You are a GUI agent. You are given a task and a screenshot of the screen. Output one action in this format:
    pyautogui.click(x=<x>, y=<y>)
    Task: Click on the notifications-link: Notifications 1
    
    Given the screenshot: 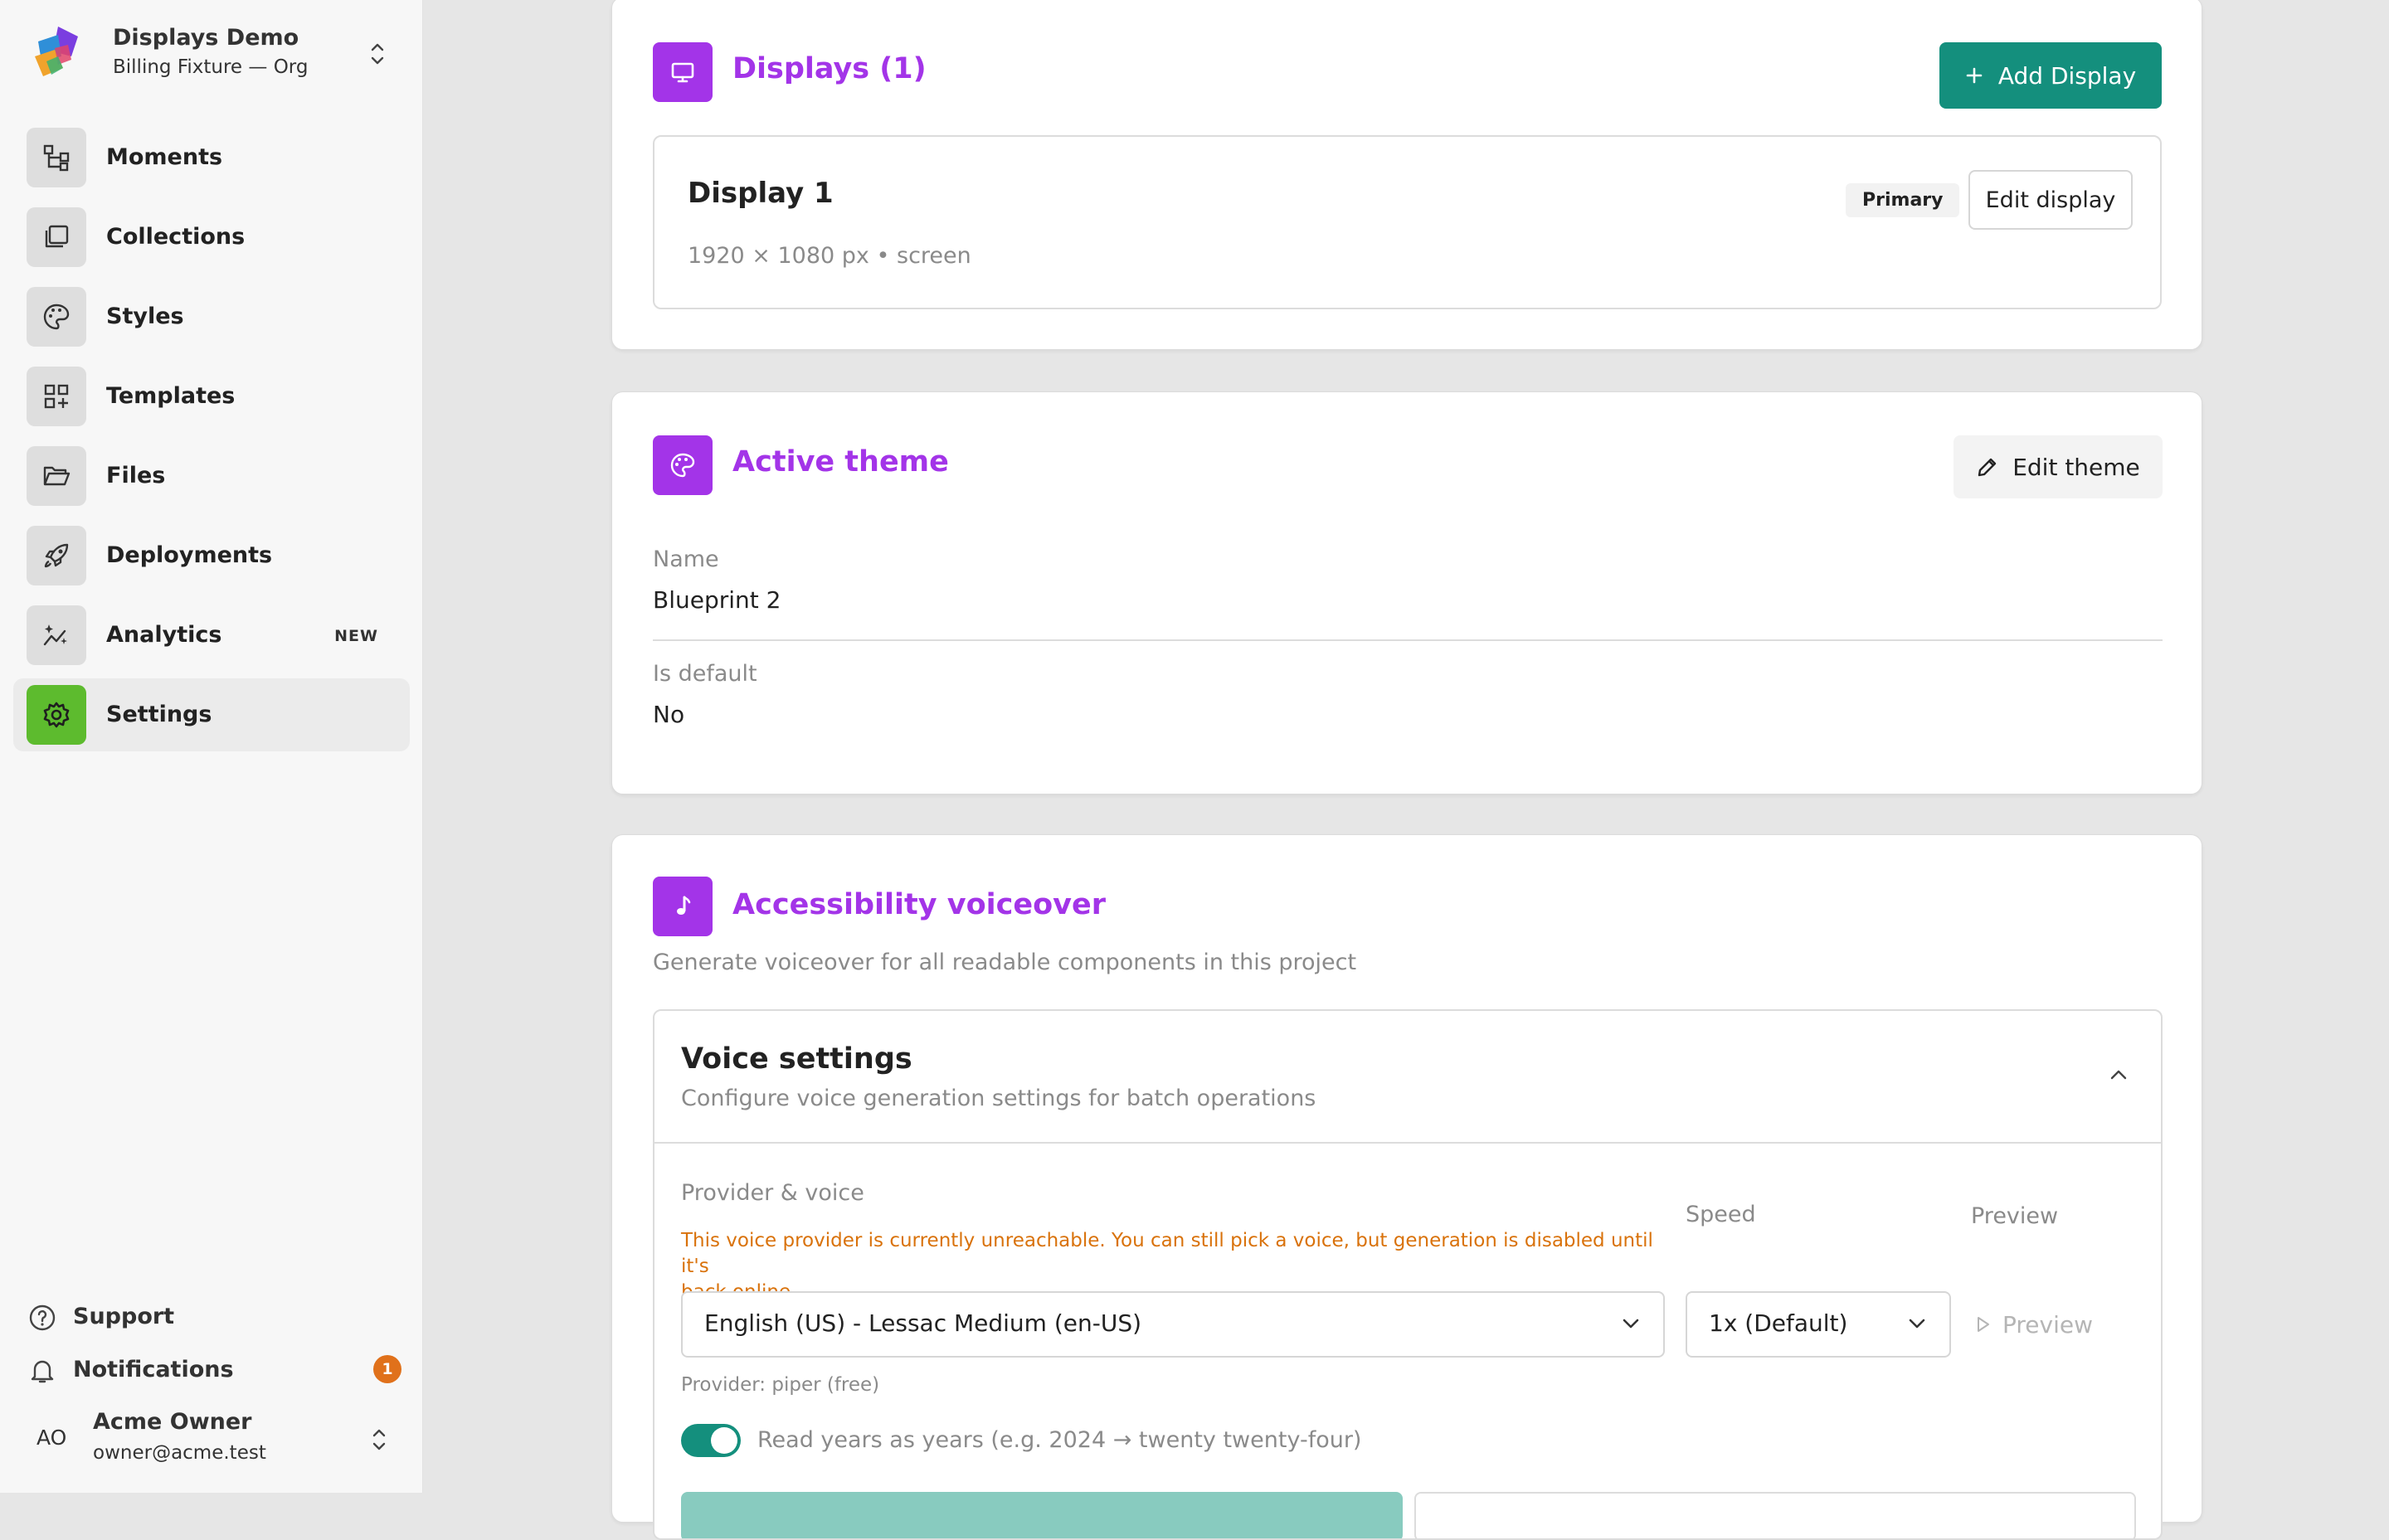 What is the action you would take?
    pyautogui.click(x=214, y=1370)
    